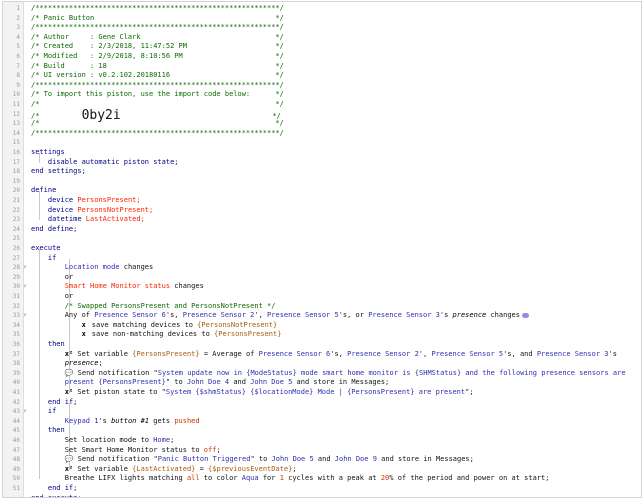  I want to click on code-line: 2 /* Panic Button */, so click(322, 18).